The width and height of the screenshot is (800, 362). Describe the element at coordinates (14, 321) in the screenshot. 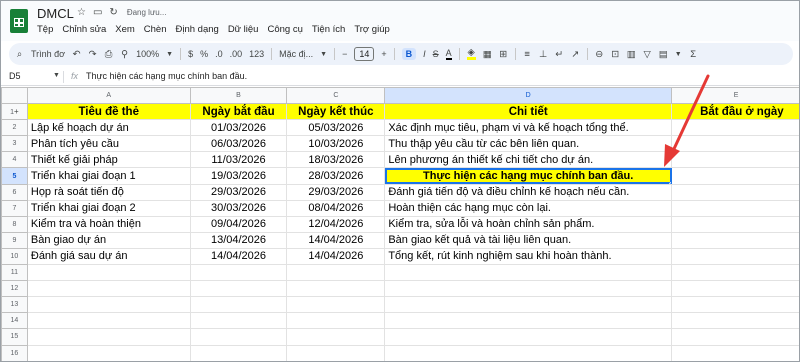

I see `row-header: 14` at that location.